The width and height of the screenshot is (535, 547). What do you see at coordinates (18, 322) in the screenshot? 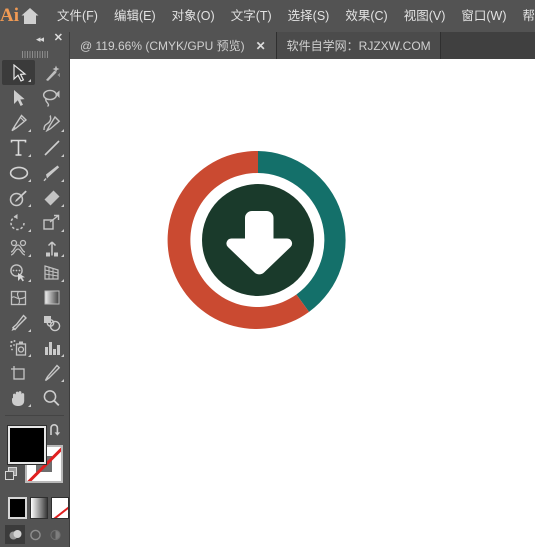
I see `tool-eyedropper` at bounding box center [18, 322].